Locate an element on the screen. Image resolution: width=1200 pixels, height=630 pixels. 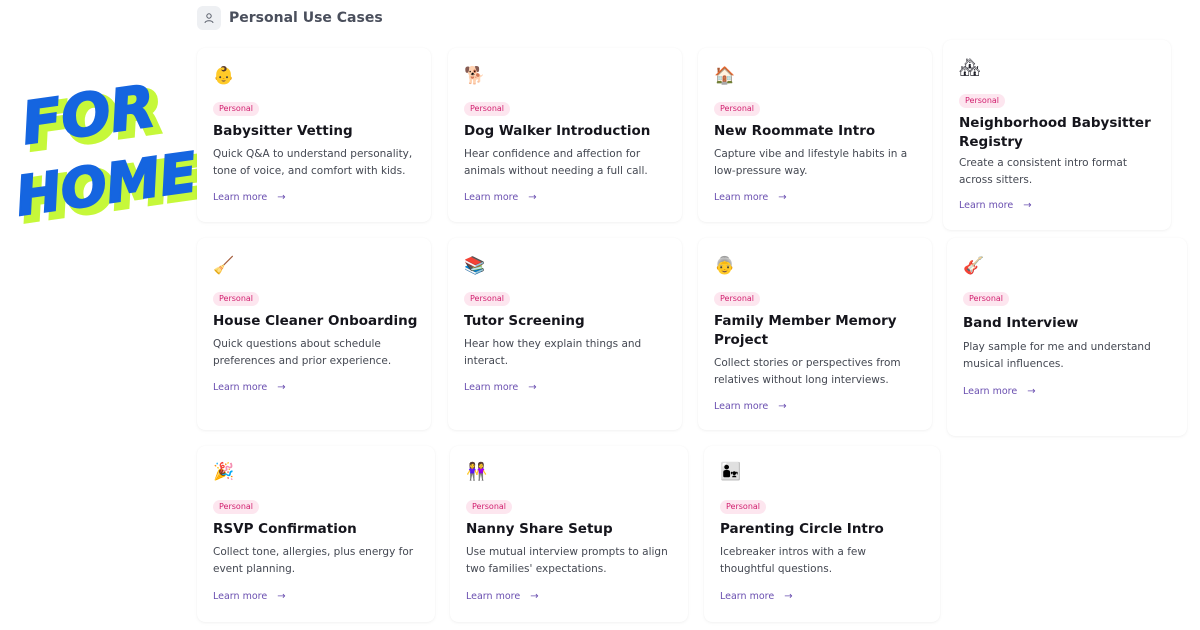
baby-icon: 👶 is located at coordinates (224, 76).